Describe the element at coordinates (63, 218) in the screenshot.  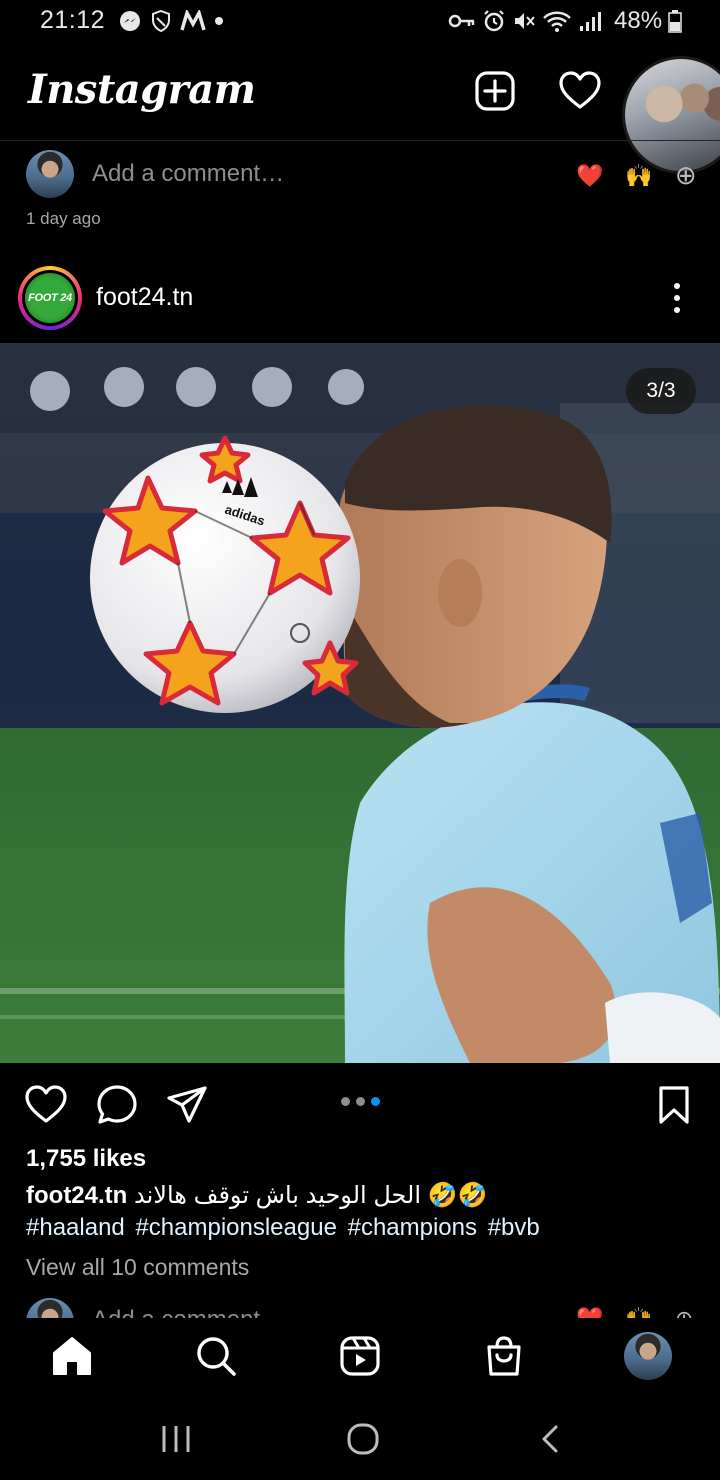
I see `post-timestamp: 1 day ago` at that location.